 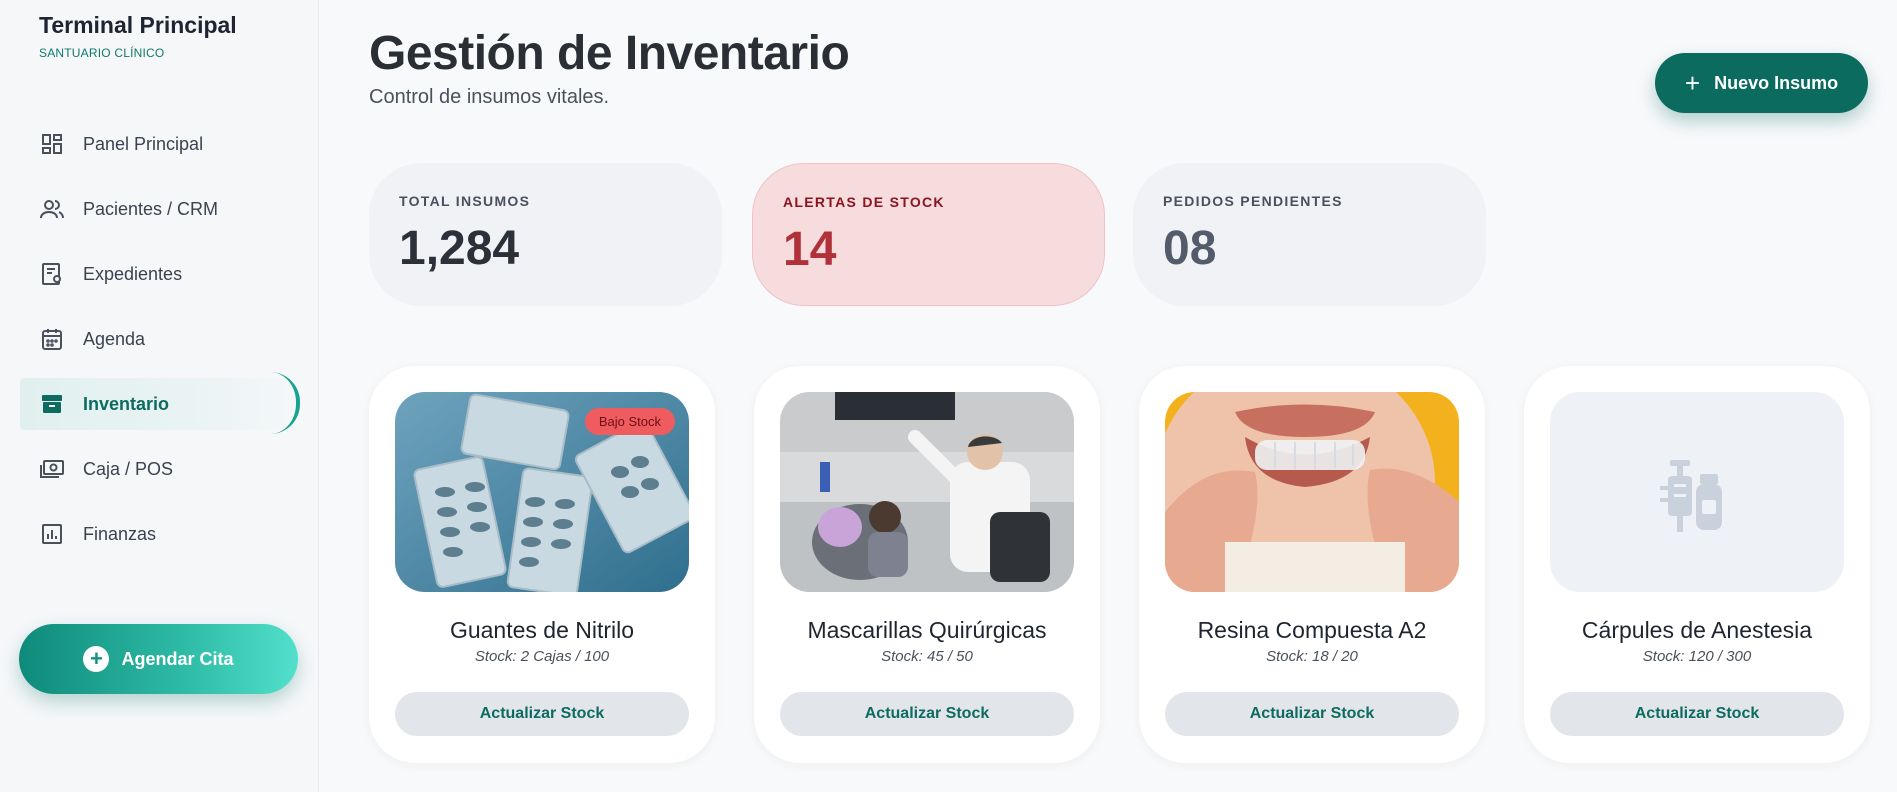 What do you see at coordinates (1697, 630) in the screenshot?
I see `product-name: Cárpules de Anestesia` at bounding box center [1697, 630].